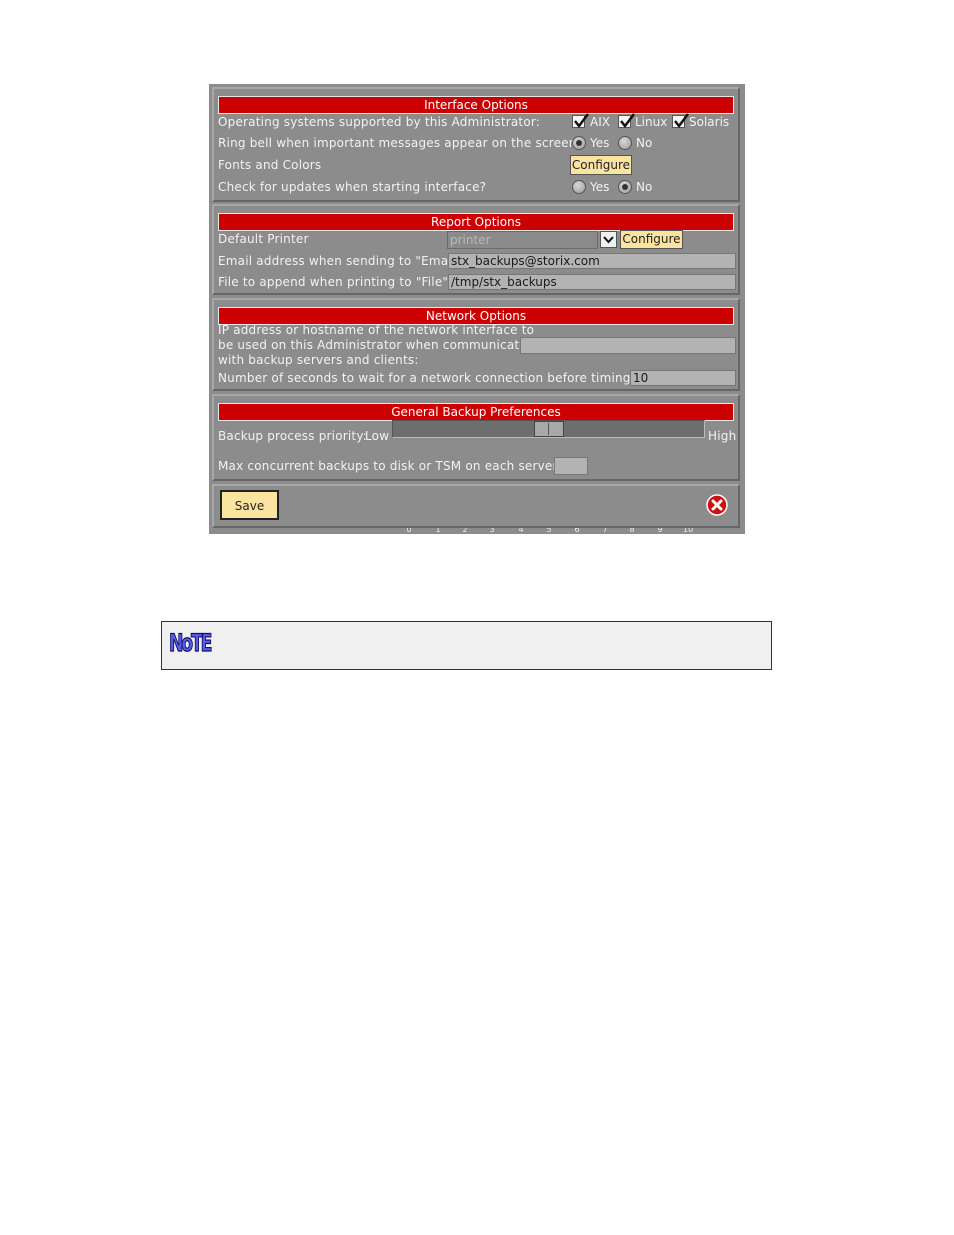  Describe the element at coordinates (628, 345) in the screenshot. I see `ip-address-field` at that location.